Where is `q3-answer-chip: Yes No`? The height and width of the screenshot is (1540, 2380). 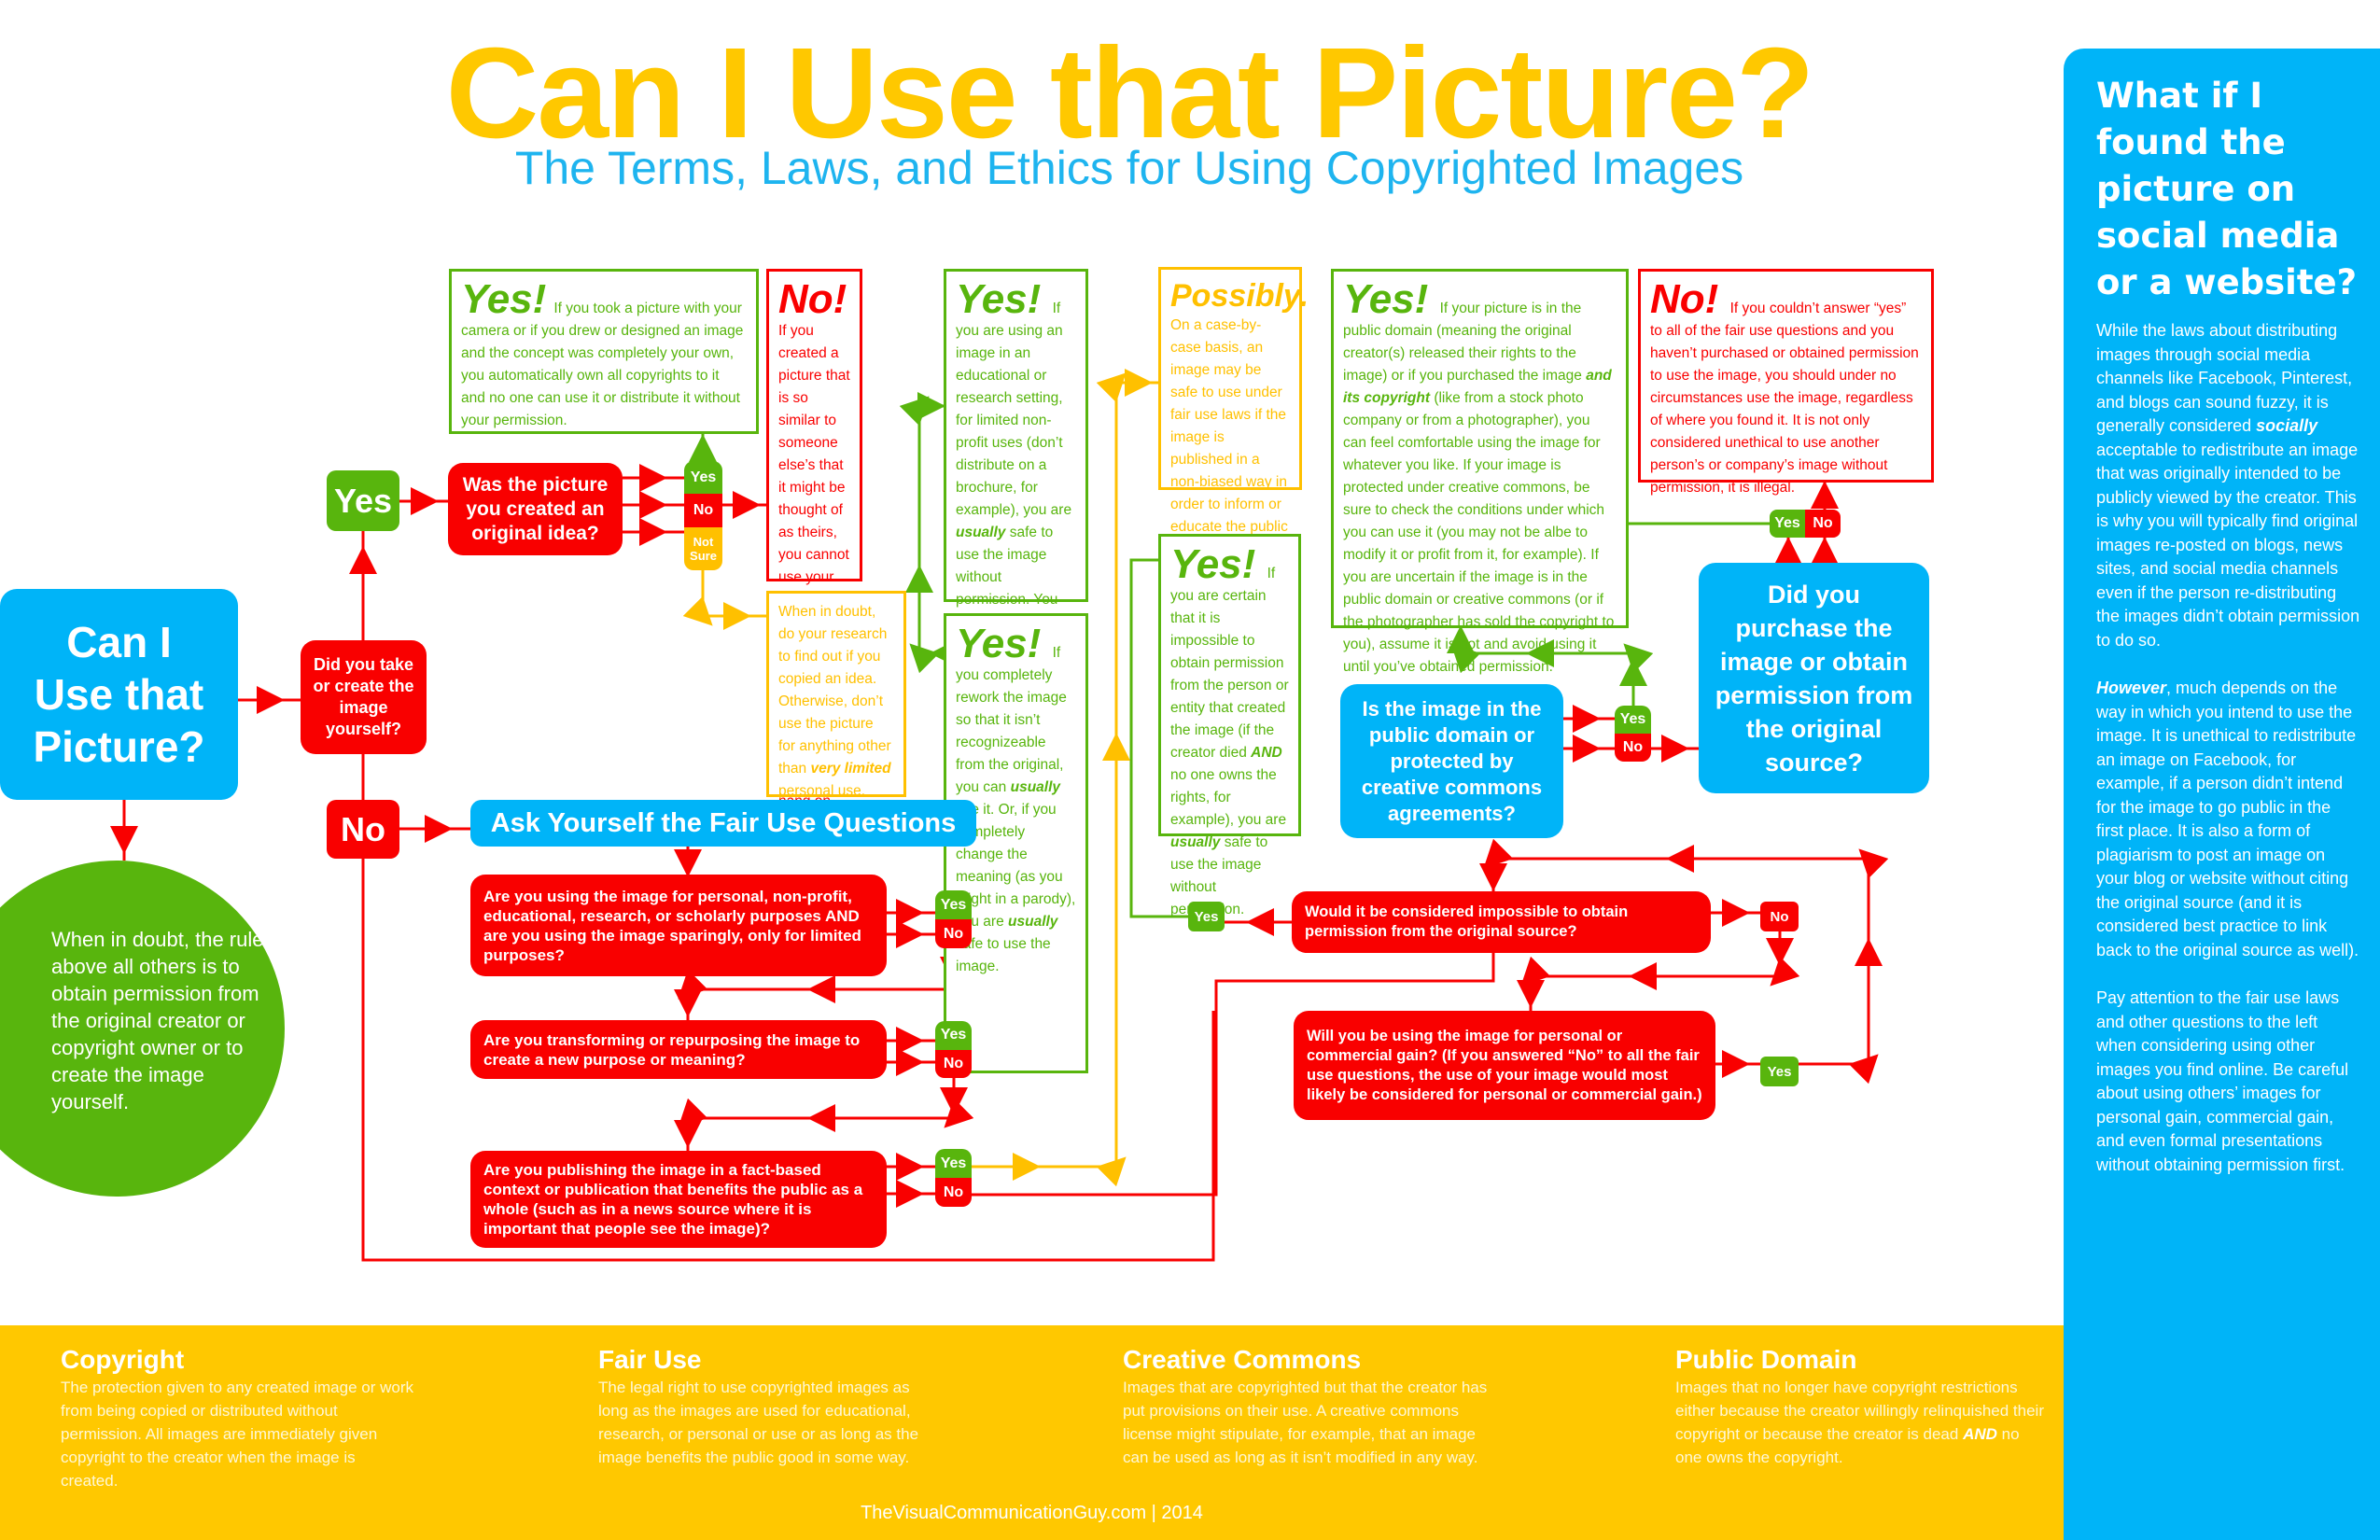 q3-answer-chip: Yes No is located at coordinates (953, 1178).